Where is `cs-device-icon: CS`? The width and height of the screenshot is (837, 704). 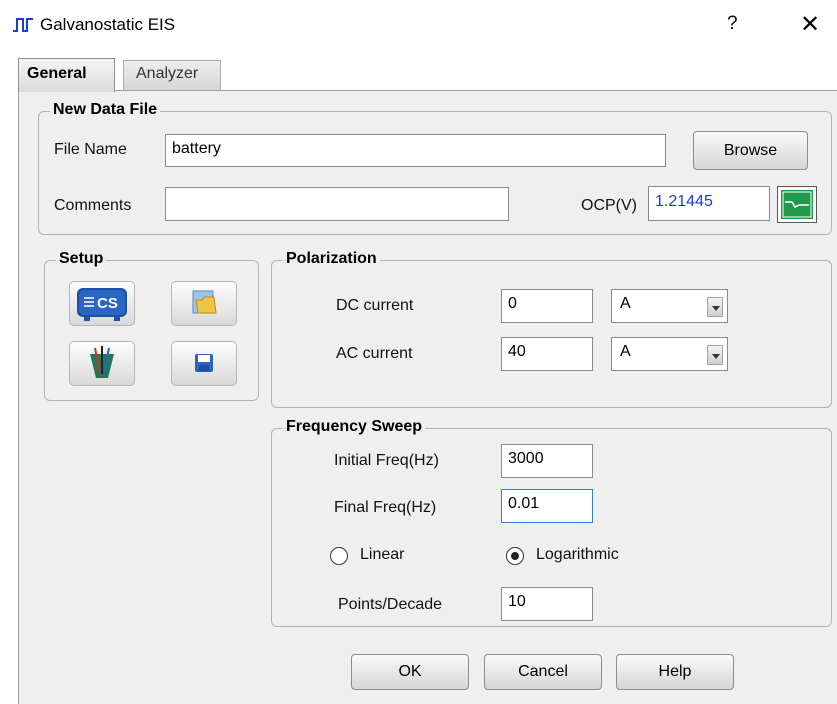
cs-device-icon: CS is located at coordinates (102, 304).